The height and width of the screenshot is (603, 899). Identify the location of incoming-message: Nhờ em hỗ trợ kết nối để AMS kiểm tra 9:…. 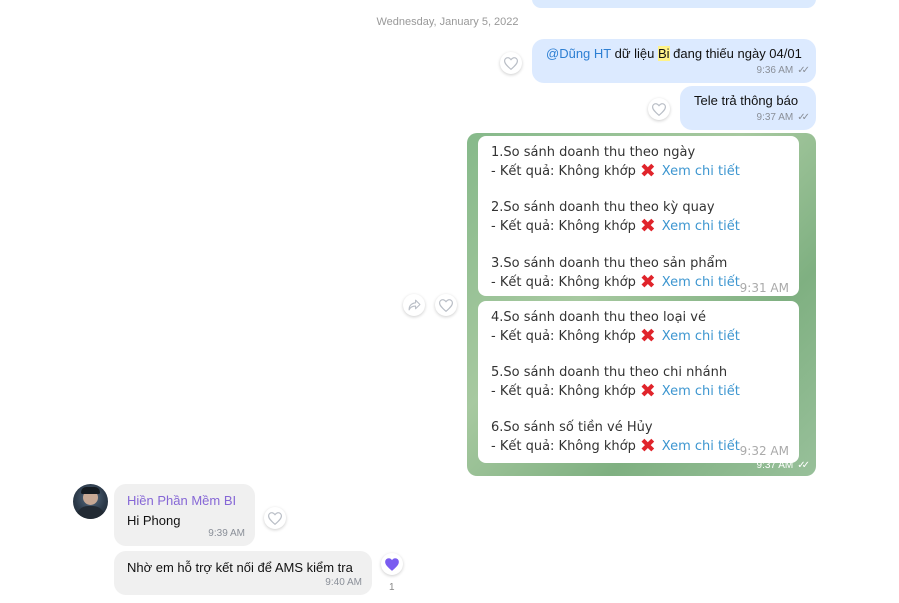
(243, 573).